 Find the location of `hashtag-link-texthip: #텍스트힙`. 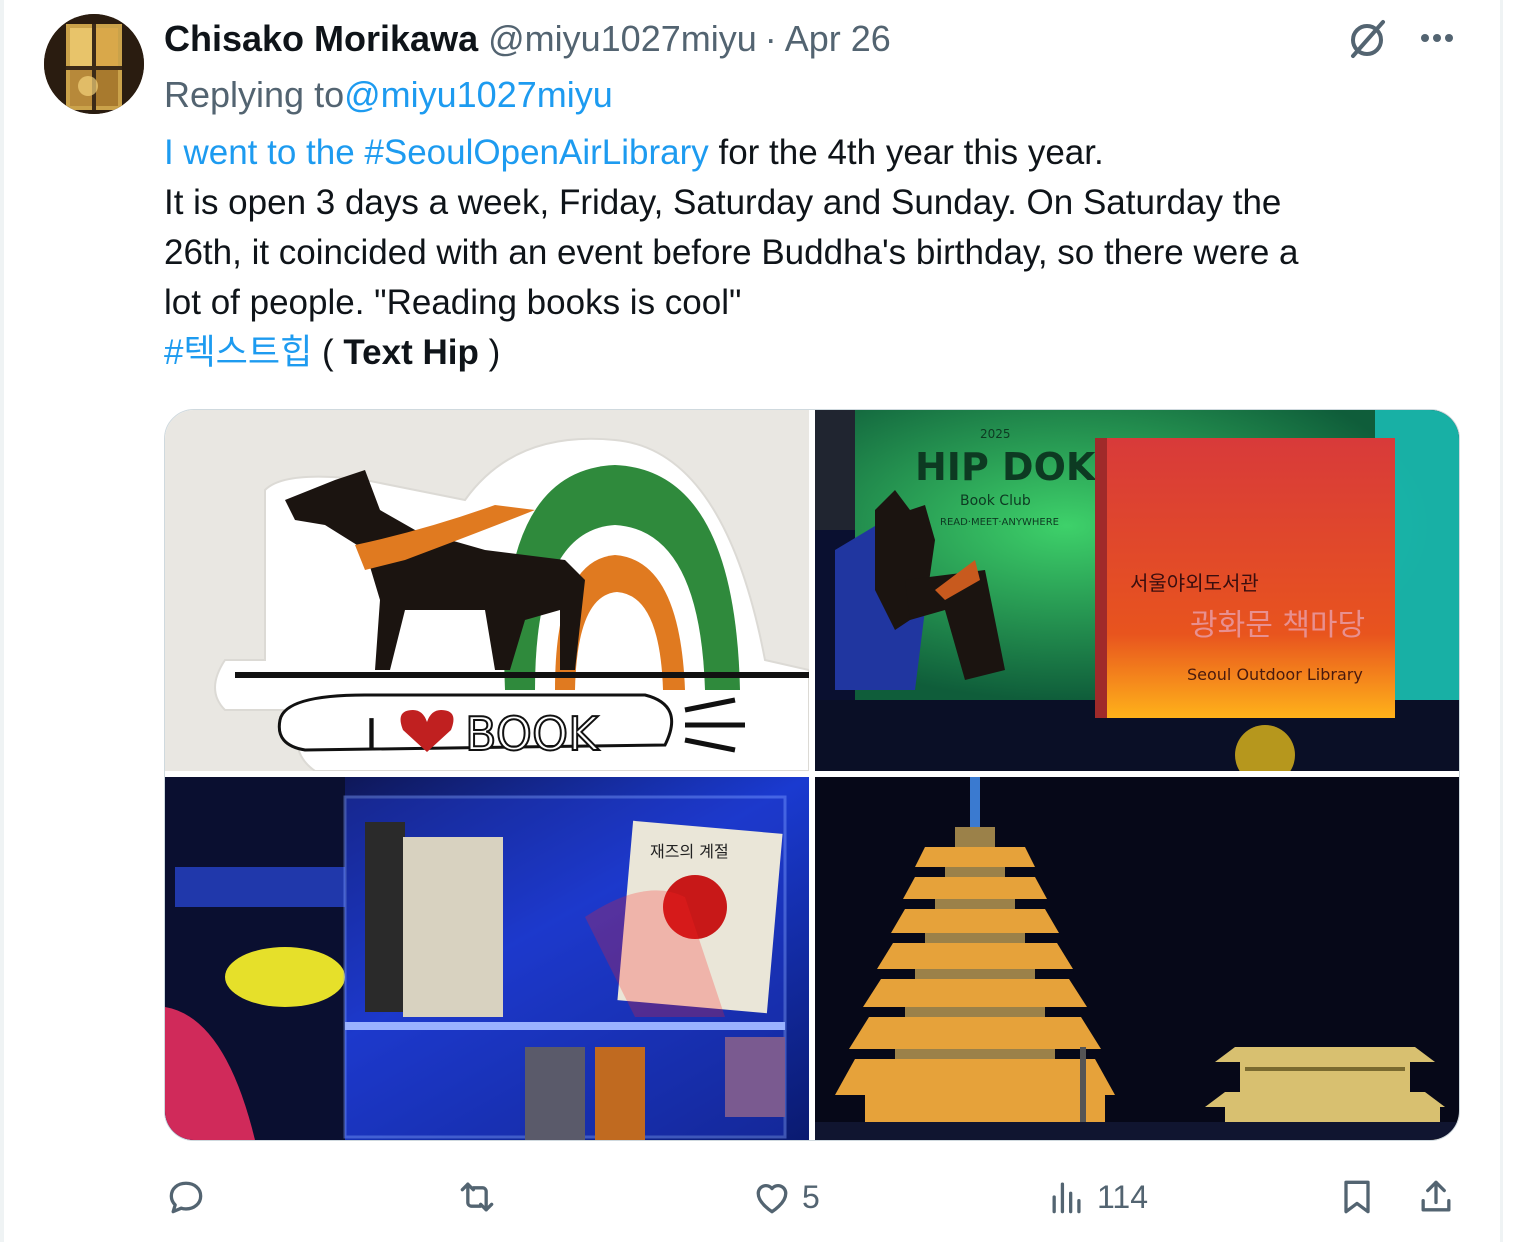

hashtag-link-texthip: #텍스트힙 is located at coordinates (238, 352).